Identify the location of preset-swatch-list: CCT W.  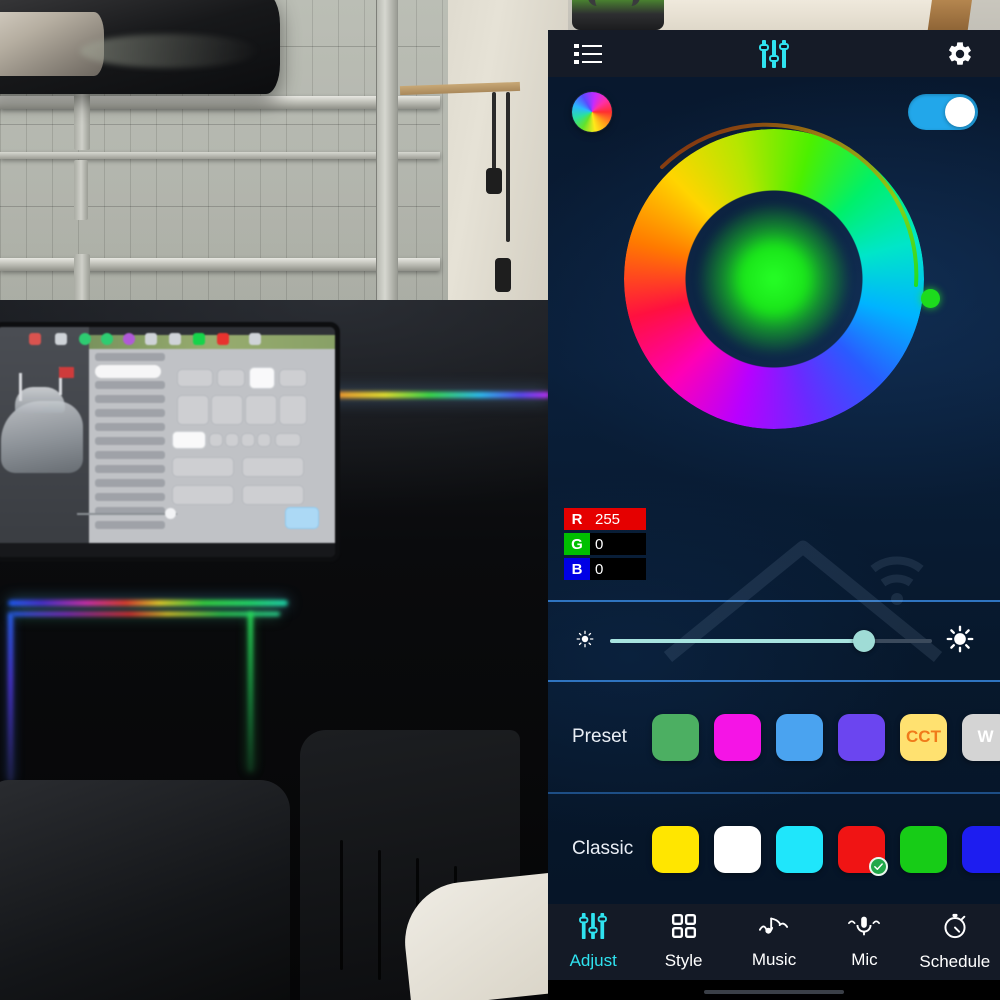
(826, 737).